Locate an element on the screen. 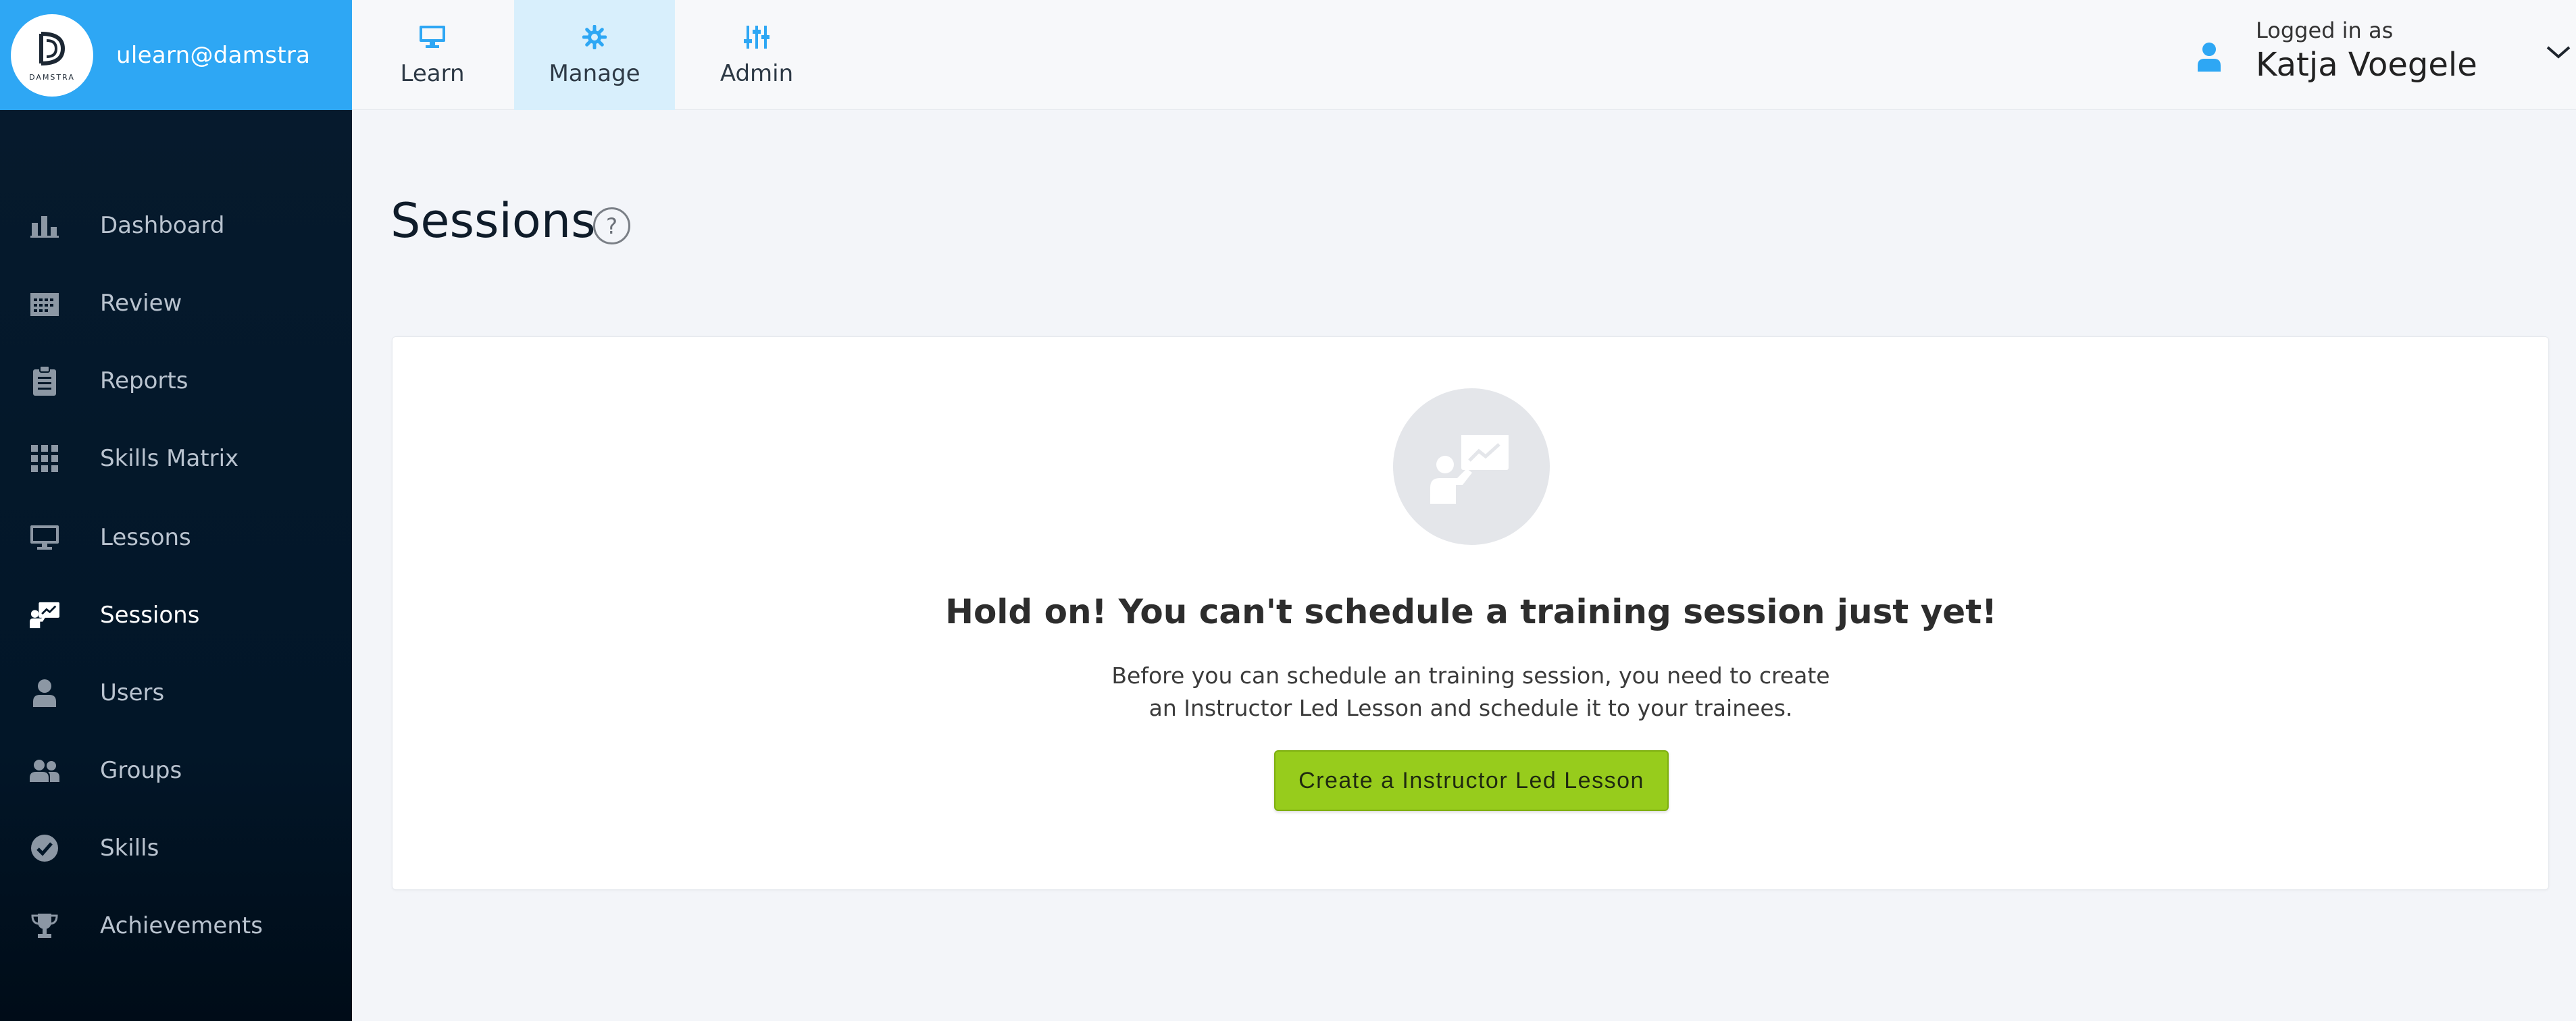 This screenshot has width=2576, height=1021. sidebar-item-label: Groups is located at coordinates (141, 770).